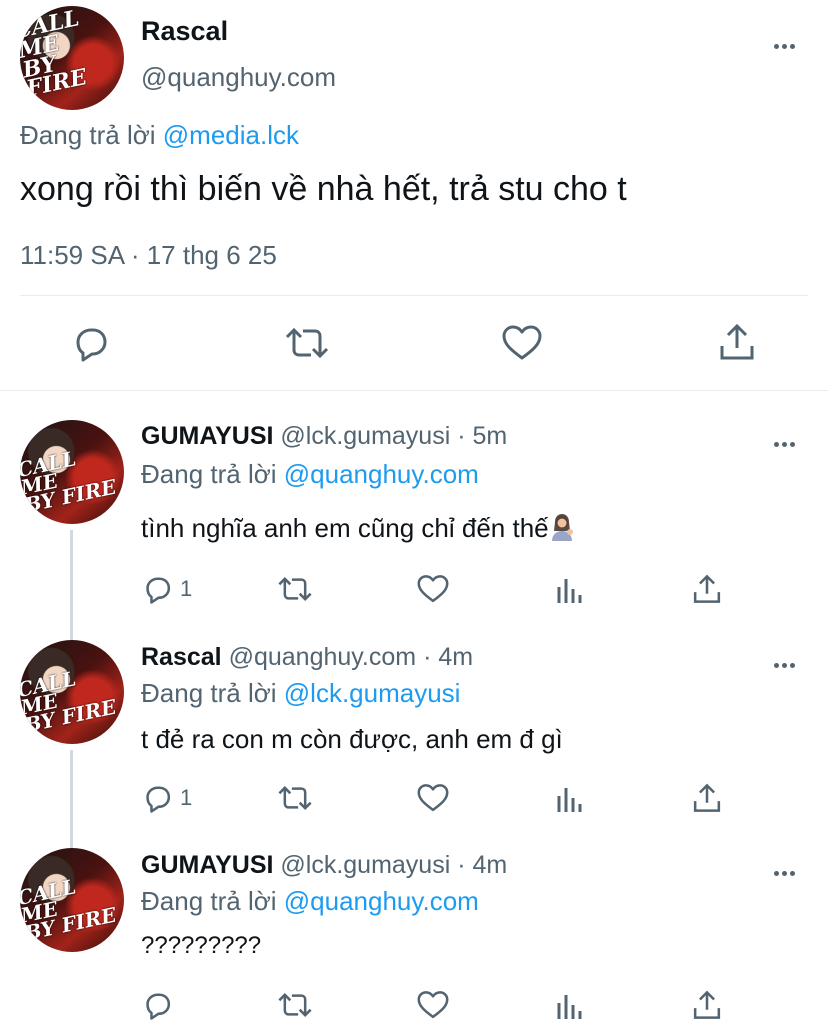 Image resolution: width=828 pixels, height=1028 pixels. I want to click on reply-text: tình nghĩa anh em cũng chỉ đến thế, so click(345, 528).